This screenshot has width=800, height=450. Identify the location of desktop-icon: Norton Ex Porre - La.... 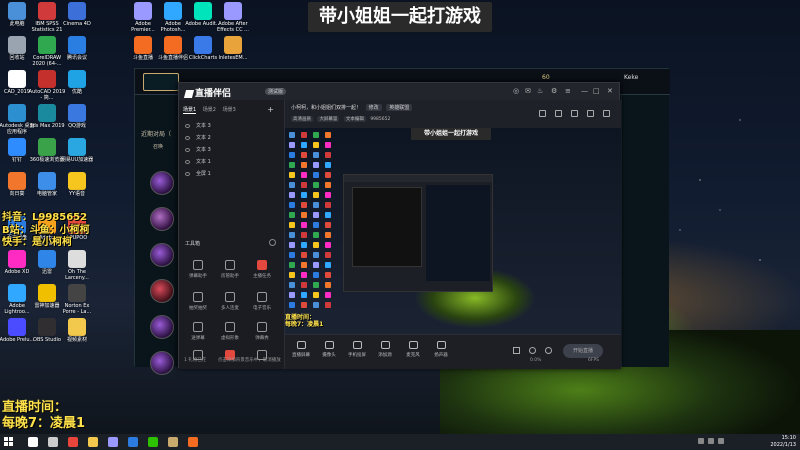
(77, 299).